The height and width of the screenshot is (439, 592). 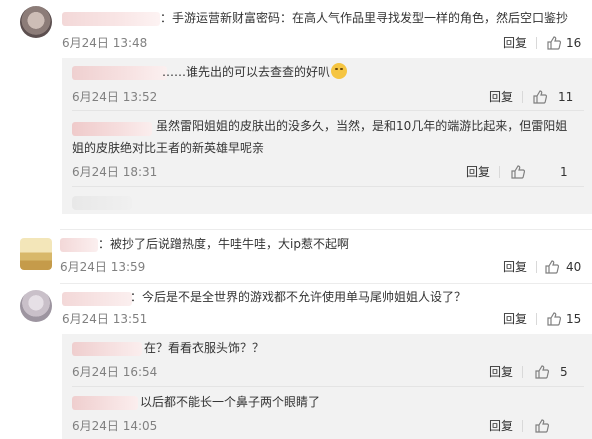 I want to click on reply-date: 6月24日 13:52, so click(x=115, y=97).